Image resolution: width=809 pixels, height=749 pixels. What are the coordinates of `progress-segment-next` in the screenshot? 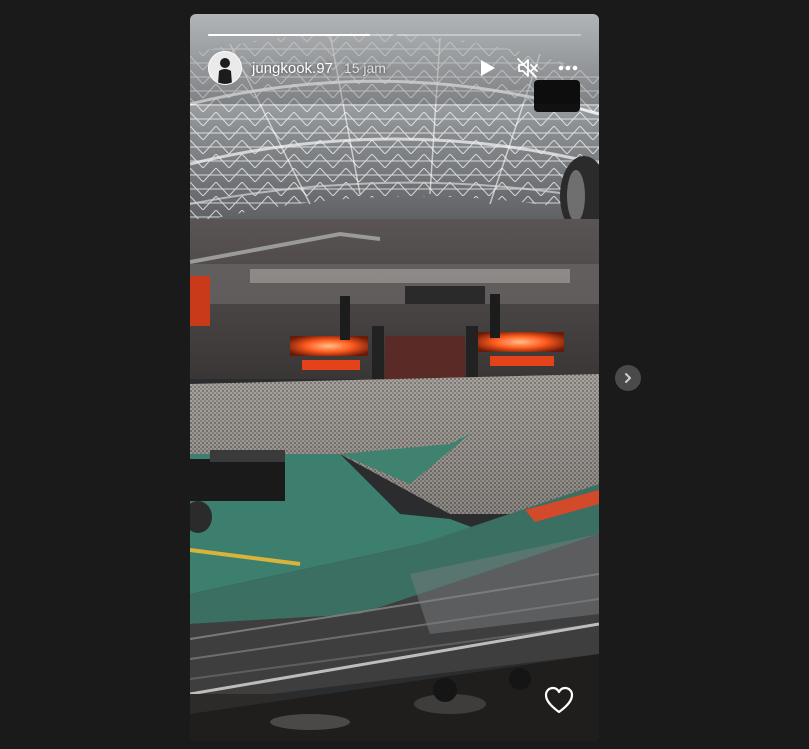 It's located at (488, 35).